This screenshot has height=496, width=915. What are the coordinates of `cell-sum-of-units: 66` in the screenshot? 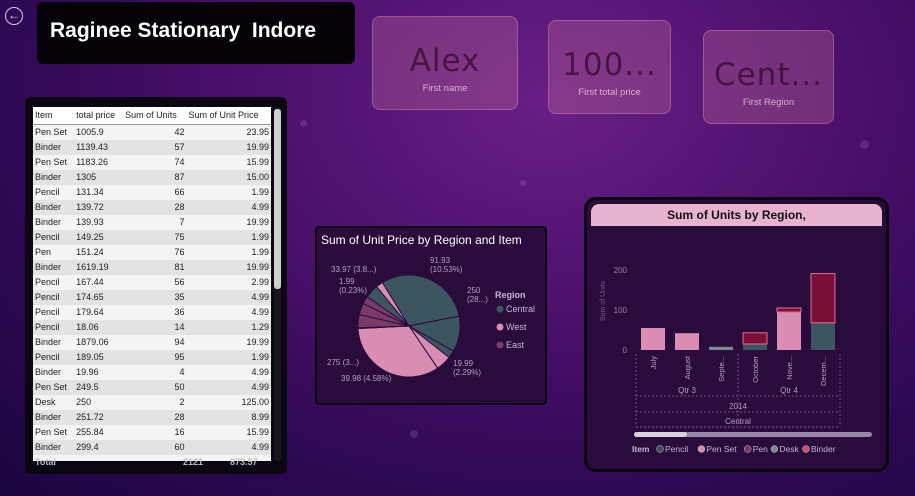 It's located at (179, 191).